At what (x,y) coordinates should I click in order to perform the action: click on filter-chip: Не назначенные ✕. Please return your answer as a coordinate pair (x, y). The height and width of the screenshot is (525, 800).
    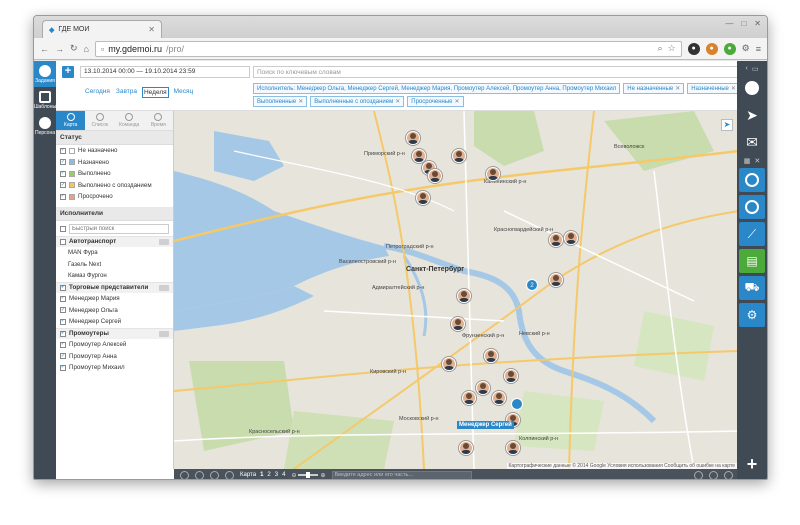
    Looking at the image, I should click on (654, 88).